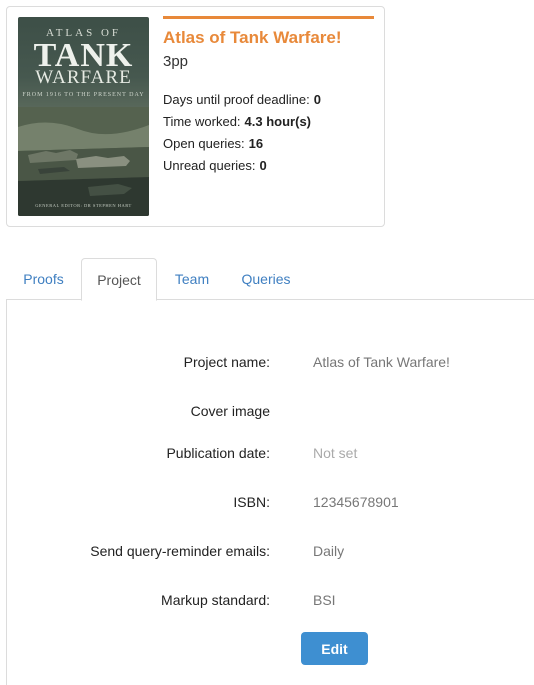  Describe the element at coordinates (278, 121) in the screenshot. I see `stat-value: 4.3 hour(s)` at that location.